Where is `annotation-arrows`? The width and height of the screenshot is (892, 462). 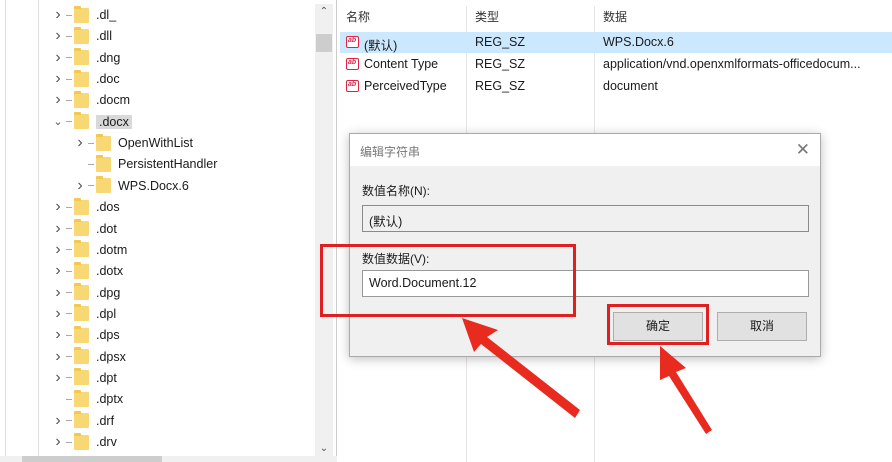 annotation-arrows is located at coordinates (587, 376).